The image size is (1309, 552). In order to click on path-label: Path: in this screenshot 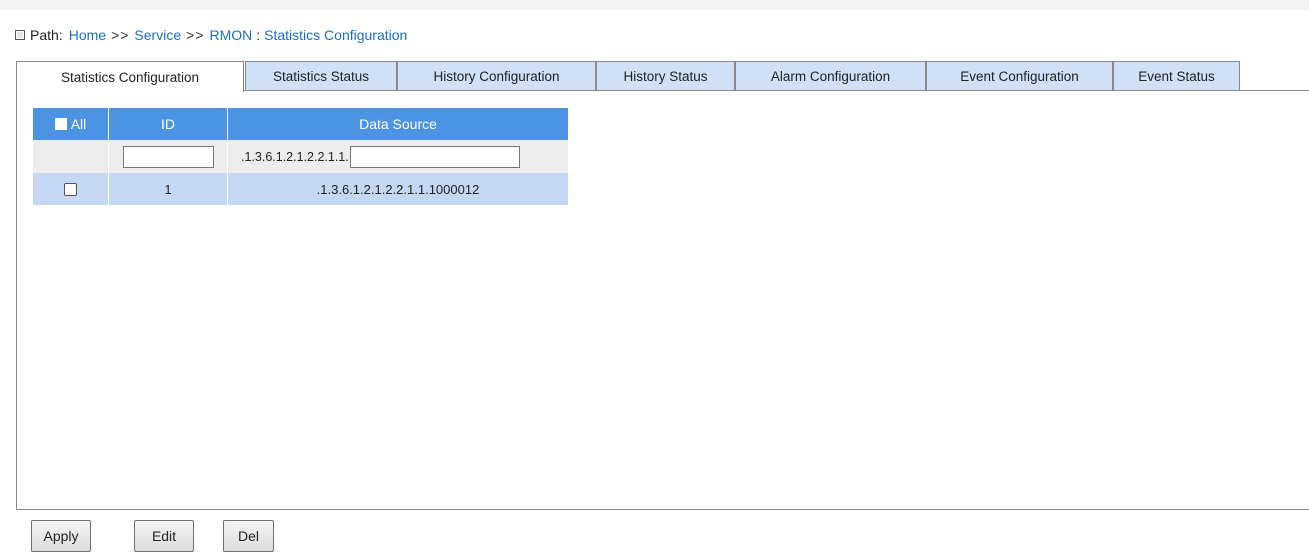, I will do `click(46, 35)`.